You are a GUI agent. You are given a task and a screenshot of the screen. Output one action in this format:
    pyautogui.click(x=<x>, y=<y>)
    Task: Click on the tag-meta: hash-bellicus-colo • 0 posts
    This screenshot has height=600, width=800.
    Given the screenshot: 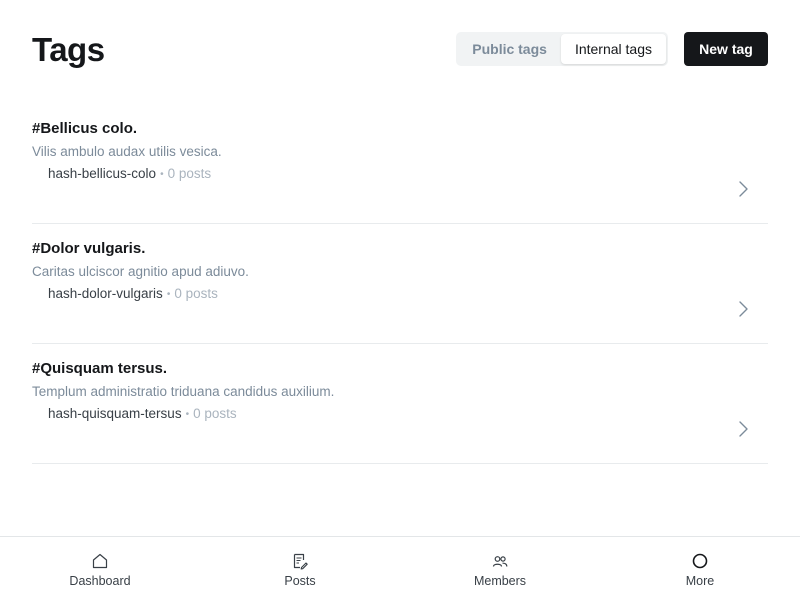 What is the action you would take?
    pyautogui.click(x=129, y=173)
    